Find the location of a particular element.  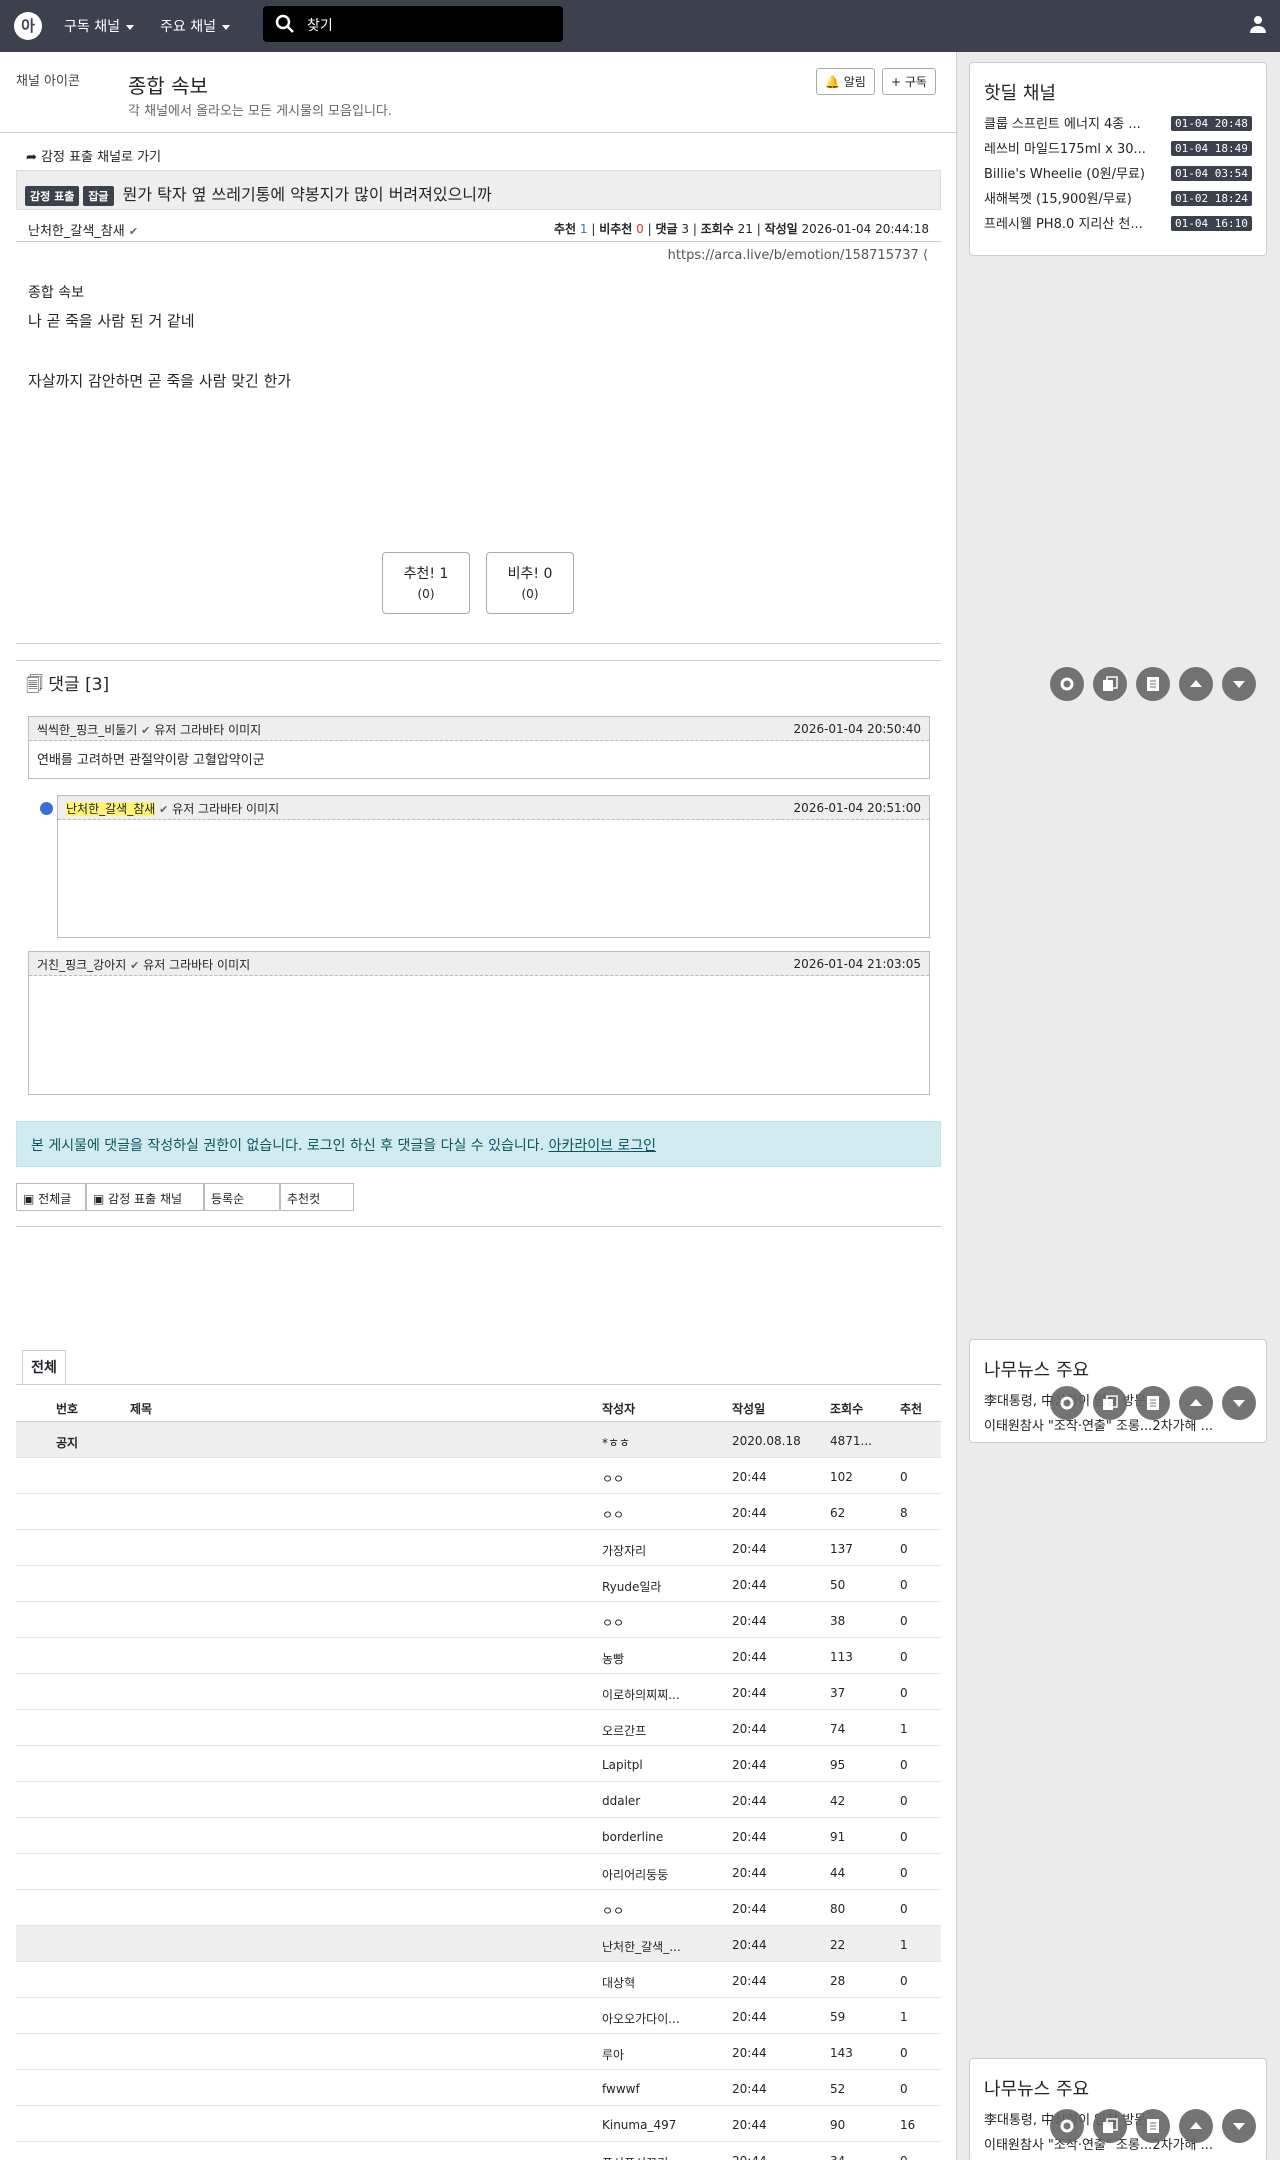

tab-all-posts: 전체 is located at coordinates (44, 1367).